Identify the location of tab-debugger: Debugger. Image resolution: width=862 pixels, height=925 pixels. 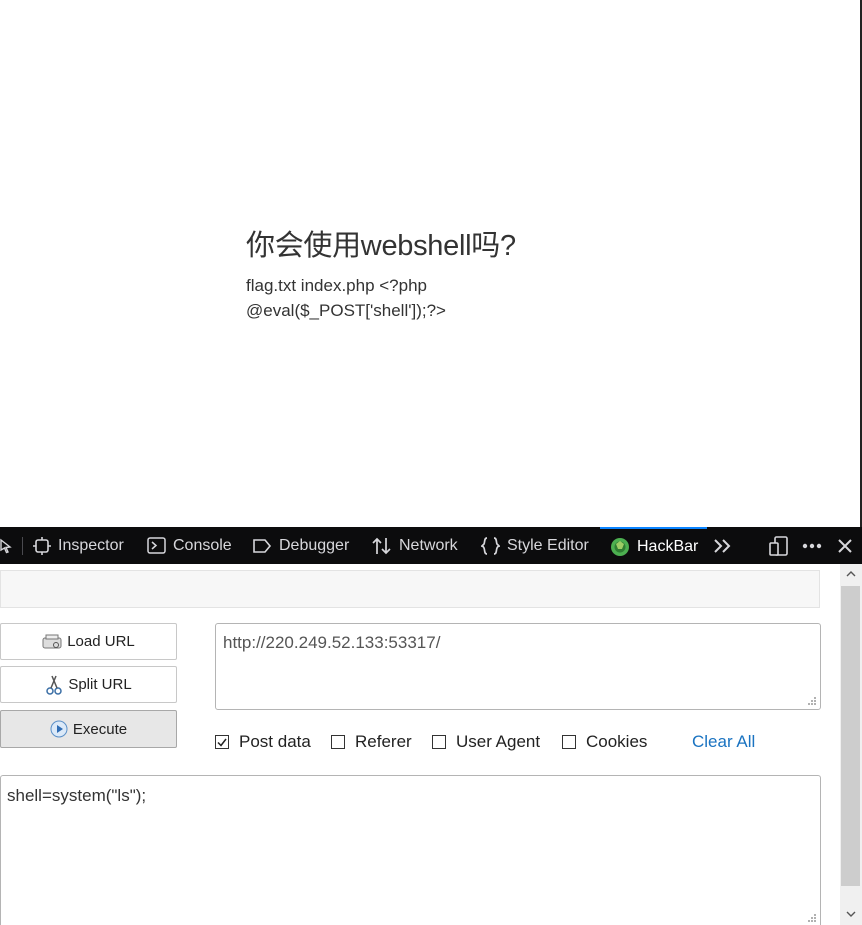
(300, 545).